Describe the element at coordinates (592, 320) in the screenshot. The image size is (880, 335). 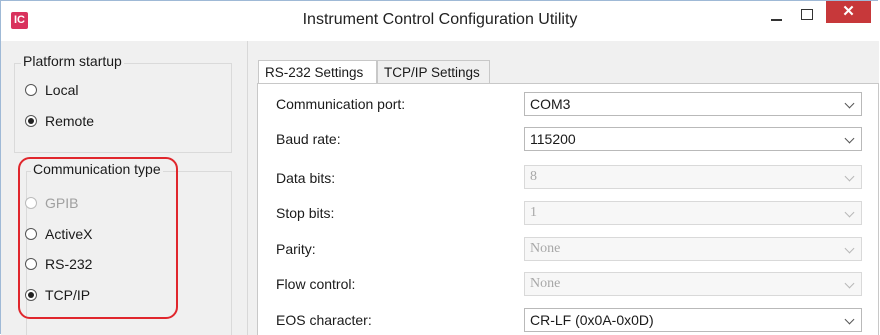
I see `eos-character-value: CR-LF (0x0A-0x0D)` at that location.